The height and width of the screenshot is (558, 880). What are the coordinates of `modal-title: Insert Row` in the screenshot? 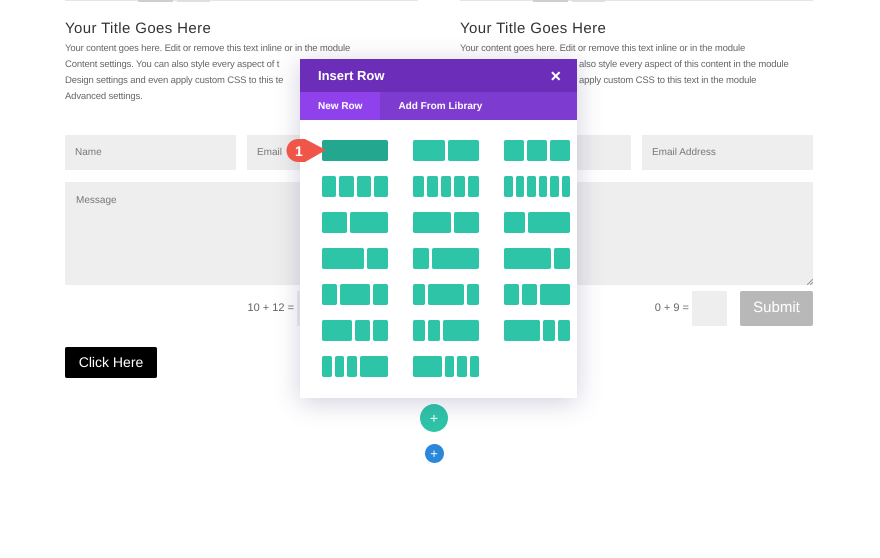 It's located at (351, 75).